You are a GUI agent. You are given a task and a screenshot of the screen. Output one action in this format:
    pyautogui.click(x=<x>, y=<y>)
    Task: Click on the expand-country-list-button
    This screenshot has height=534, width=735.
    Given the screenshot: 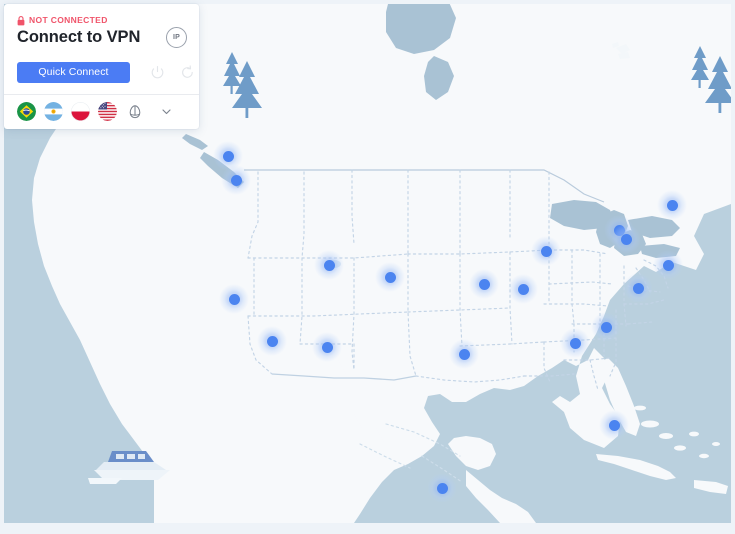 What is the action you would take?
    pyautogui.click(x=166, y=111)
    